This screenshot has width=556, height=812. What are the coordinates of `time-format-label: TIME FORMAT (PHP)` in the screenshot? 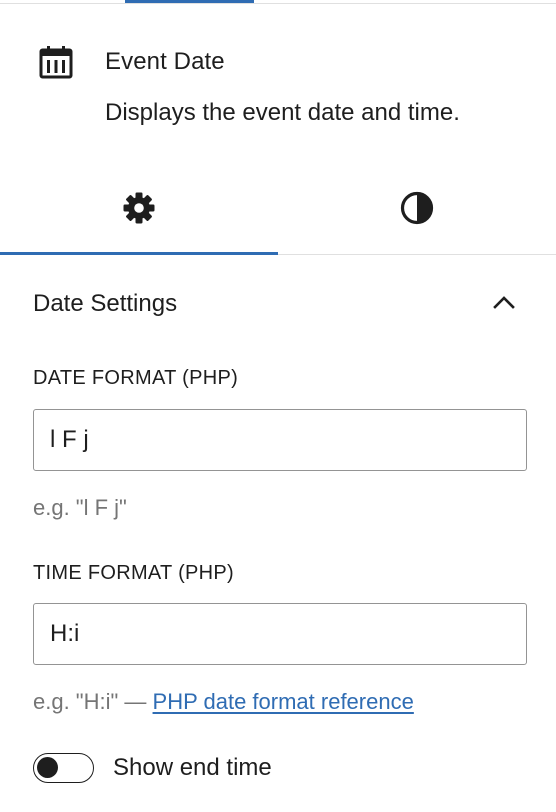 It's located at (134, 573).